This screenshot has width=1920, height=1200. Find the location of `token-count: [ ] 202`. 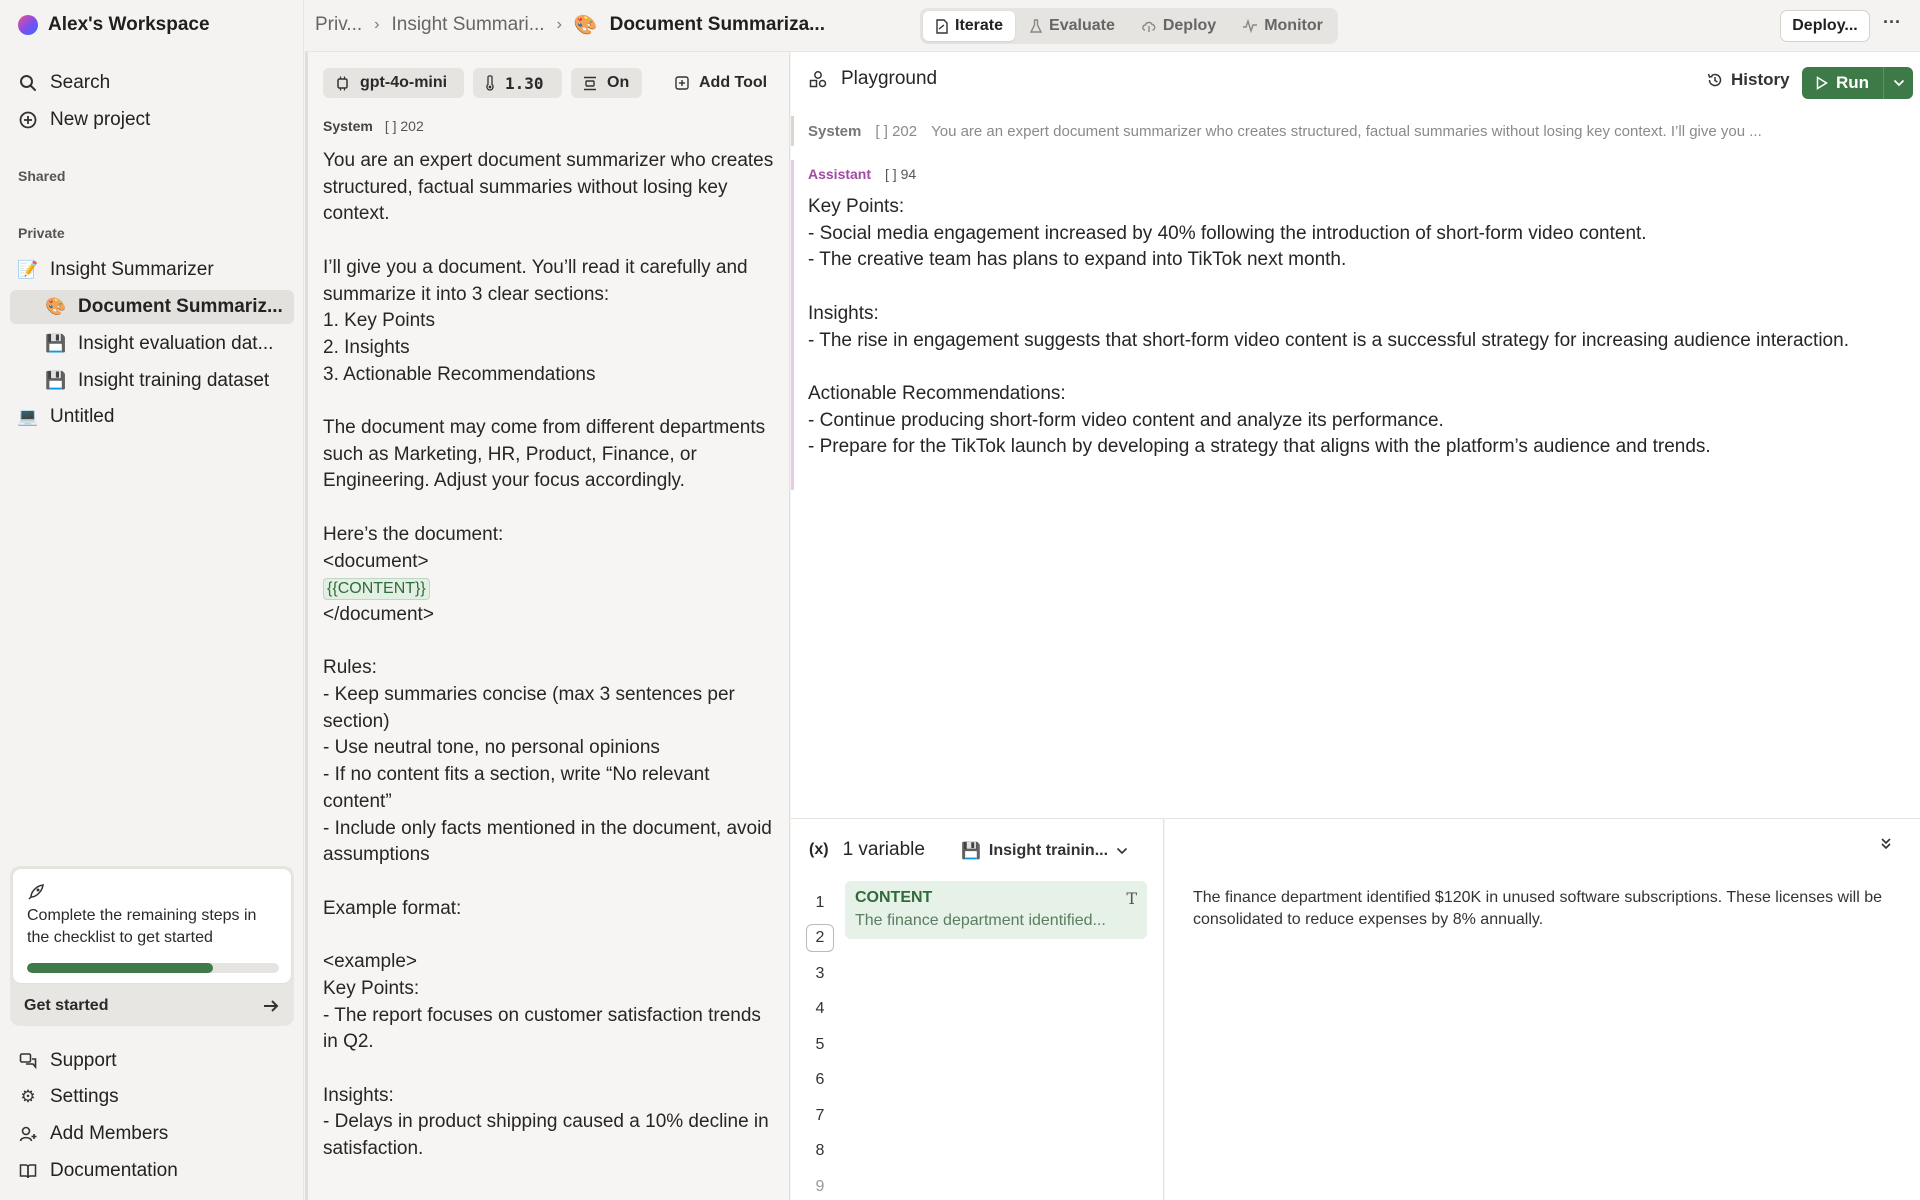

token-count: [ ] 202 is located at coordinates (896, 131).